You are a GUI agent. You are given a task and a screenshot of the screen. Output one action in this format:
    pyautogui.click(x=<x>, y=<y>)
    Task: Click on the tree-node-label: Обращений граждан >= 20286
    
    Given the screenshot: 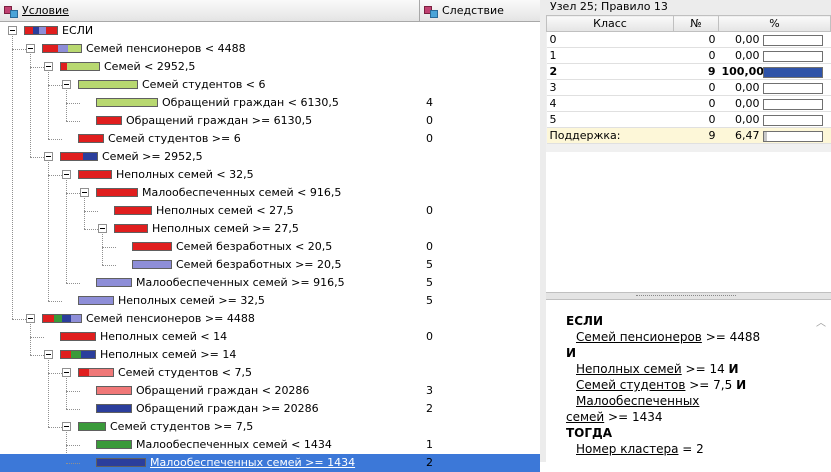 What is the action you would take?
    pyautogui.click(x=227, y=408)
    